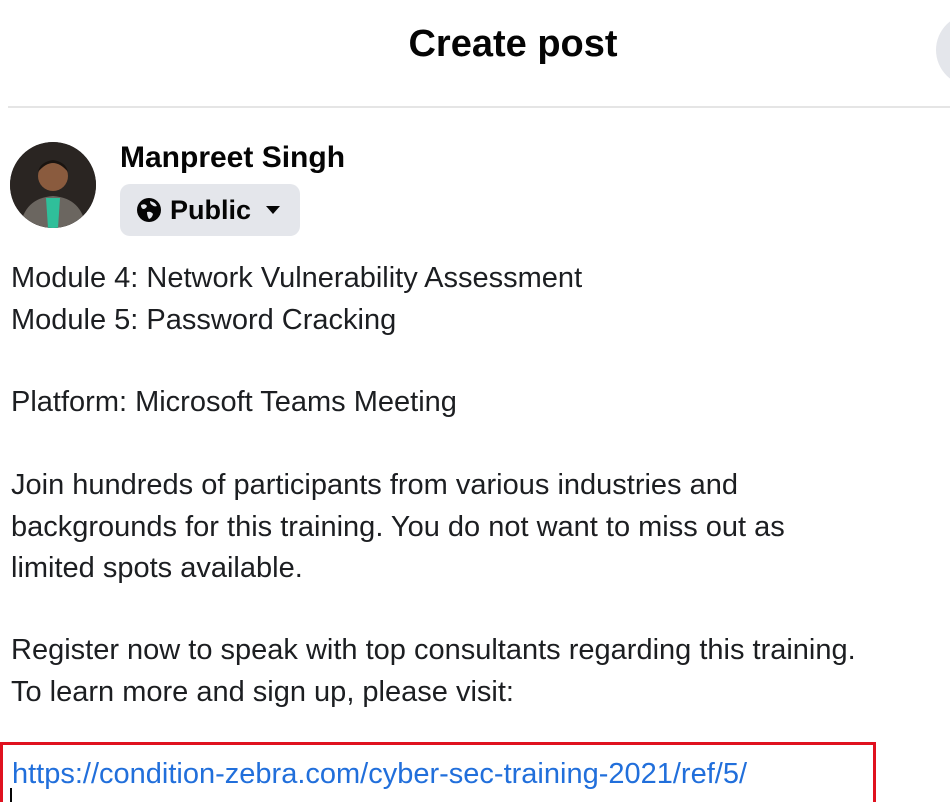  I want to click on post-text-line: To learn more and sign up, please visit:, so click(262, 692).